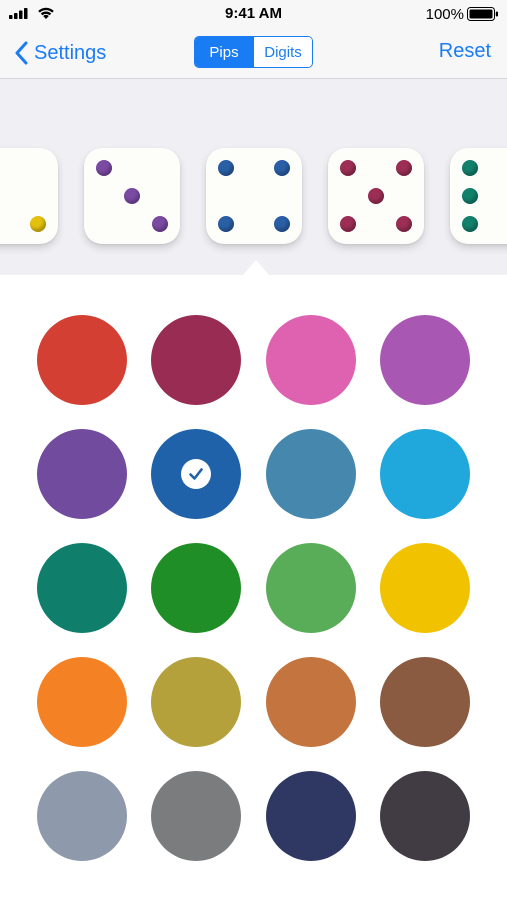 The height and width of the screenshot is (900, 507). Describe the element at coordinates (21, 53) in the screenshot. I see `chevron-left-icon` at that location.